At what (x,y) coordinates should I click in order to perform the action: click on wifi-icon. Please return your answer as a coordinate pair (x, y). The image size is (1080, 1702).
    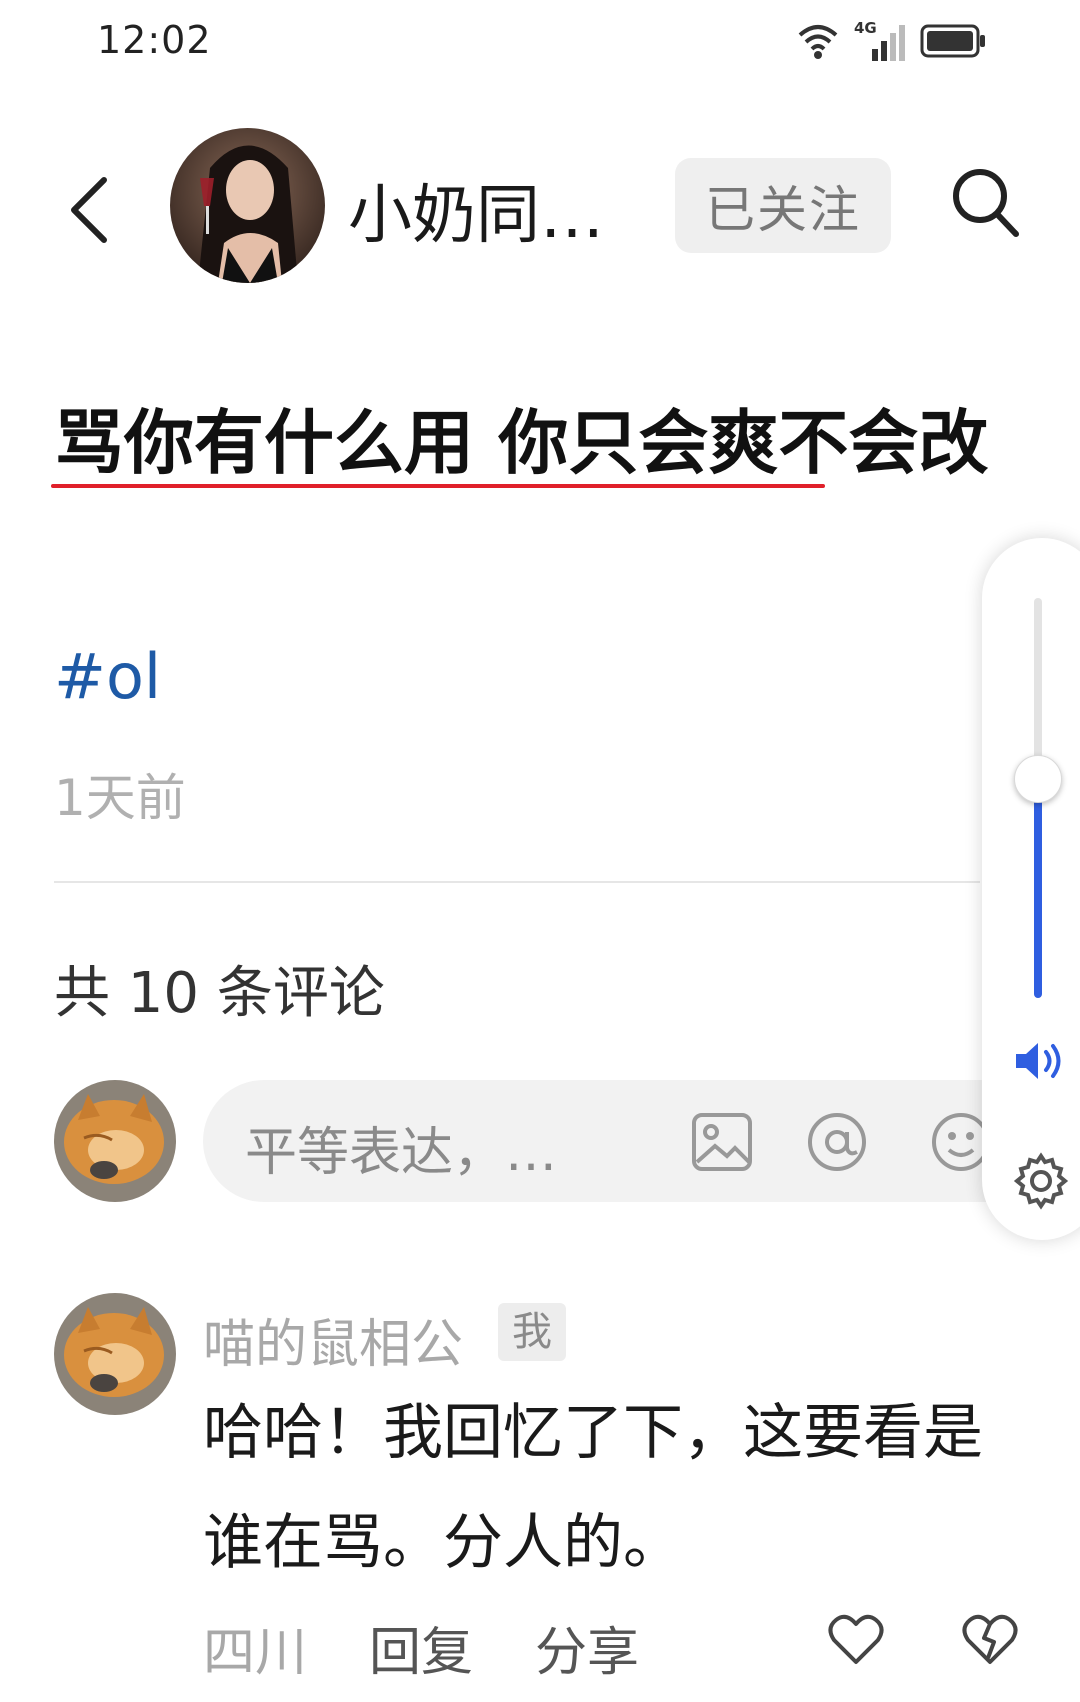
    Looking at the image, I should click on (818, 42).